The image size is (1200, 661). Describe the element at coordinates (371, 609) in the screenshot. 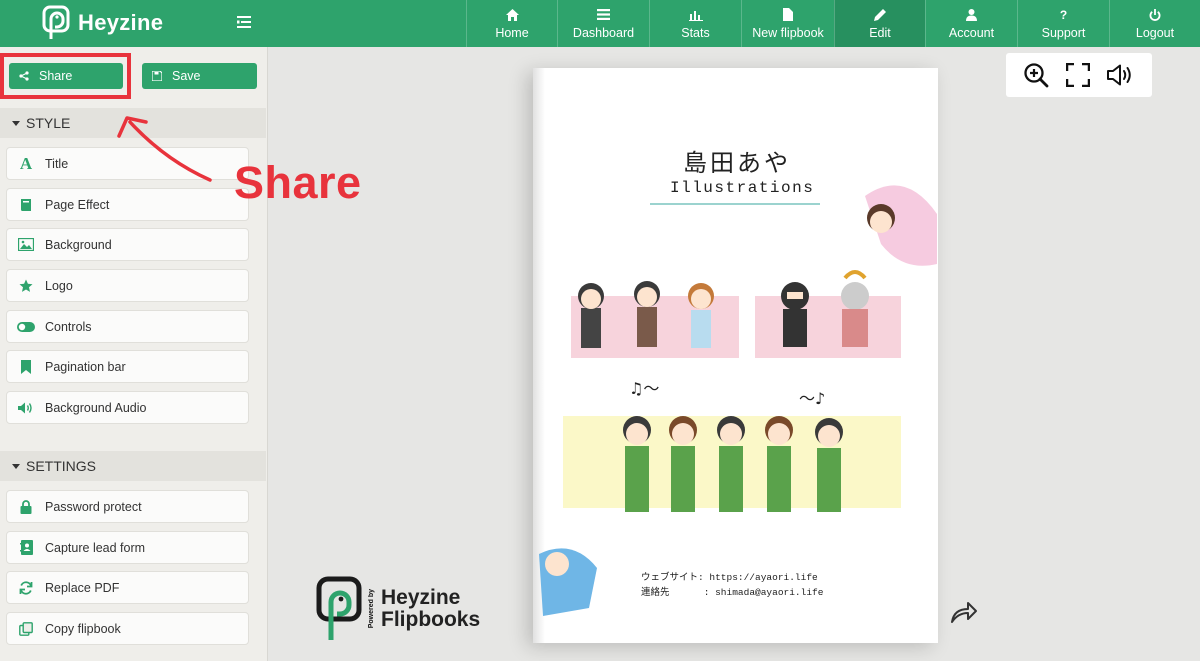

I see `powered-by-label: Powered by` at that location.